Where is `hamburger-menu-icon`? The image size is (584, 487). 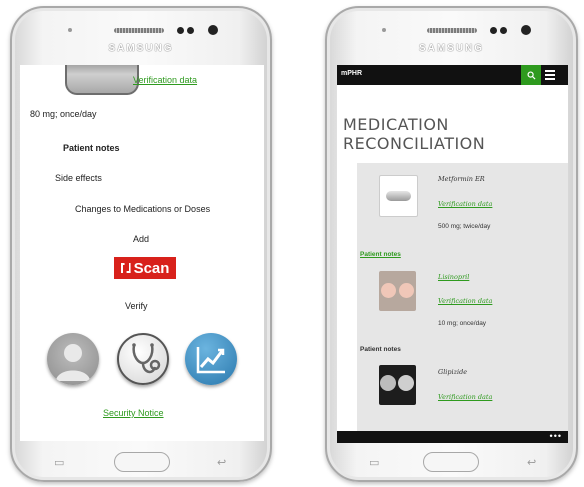 hamburger-menu-icon is located at coordinates (550, 75).